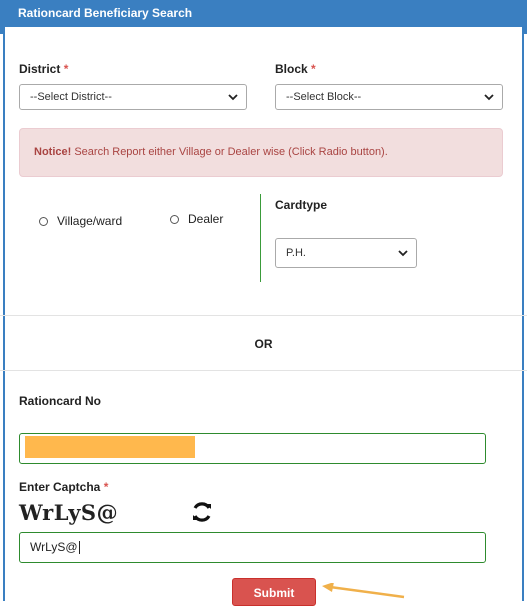 The width and height of the screenshot is (527, 607). Describe the element at coordinates (43, 221) in the screenshot. I see `village-radio` at that location.